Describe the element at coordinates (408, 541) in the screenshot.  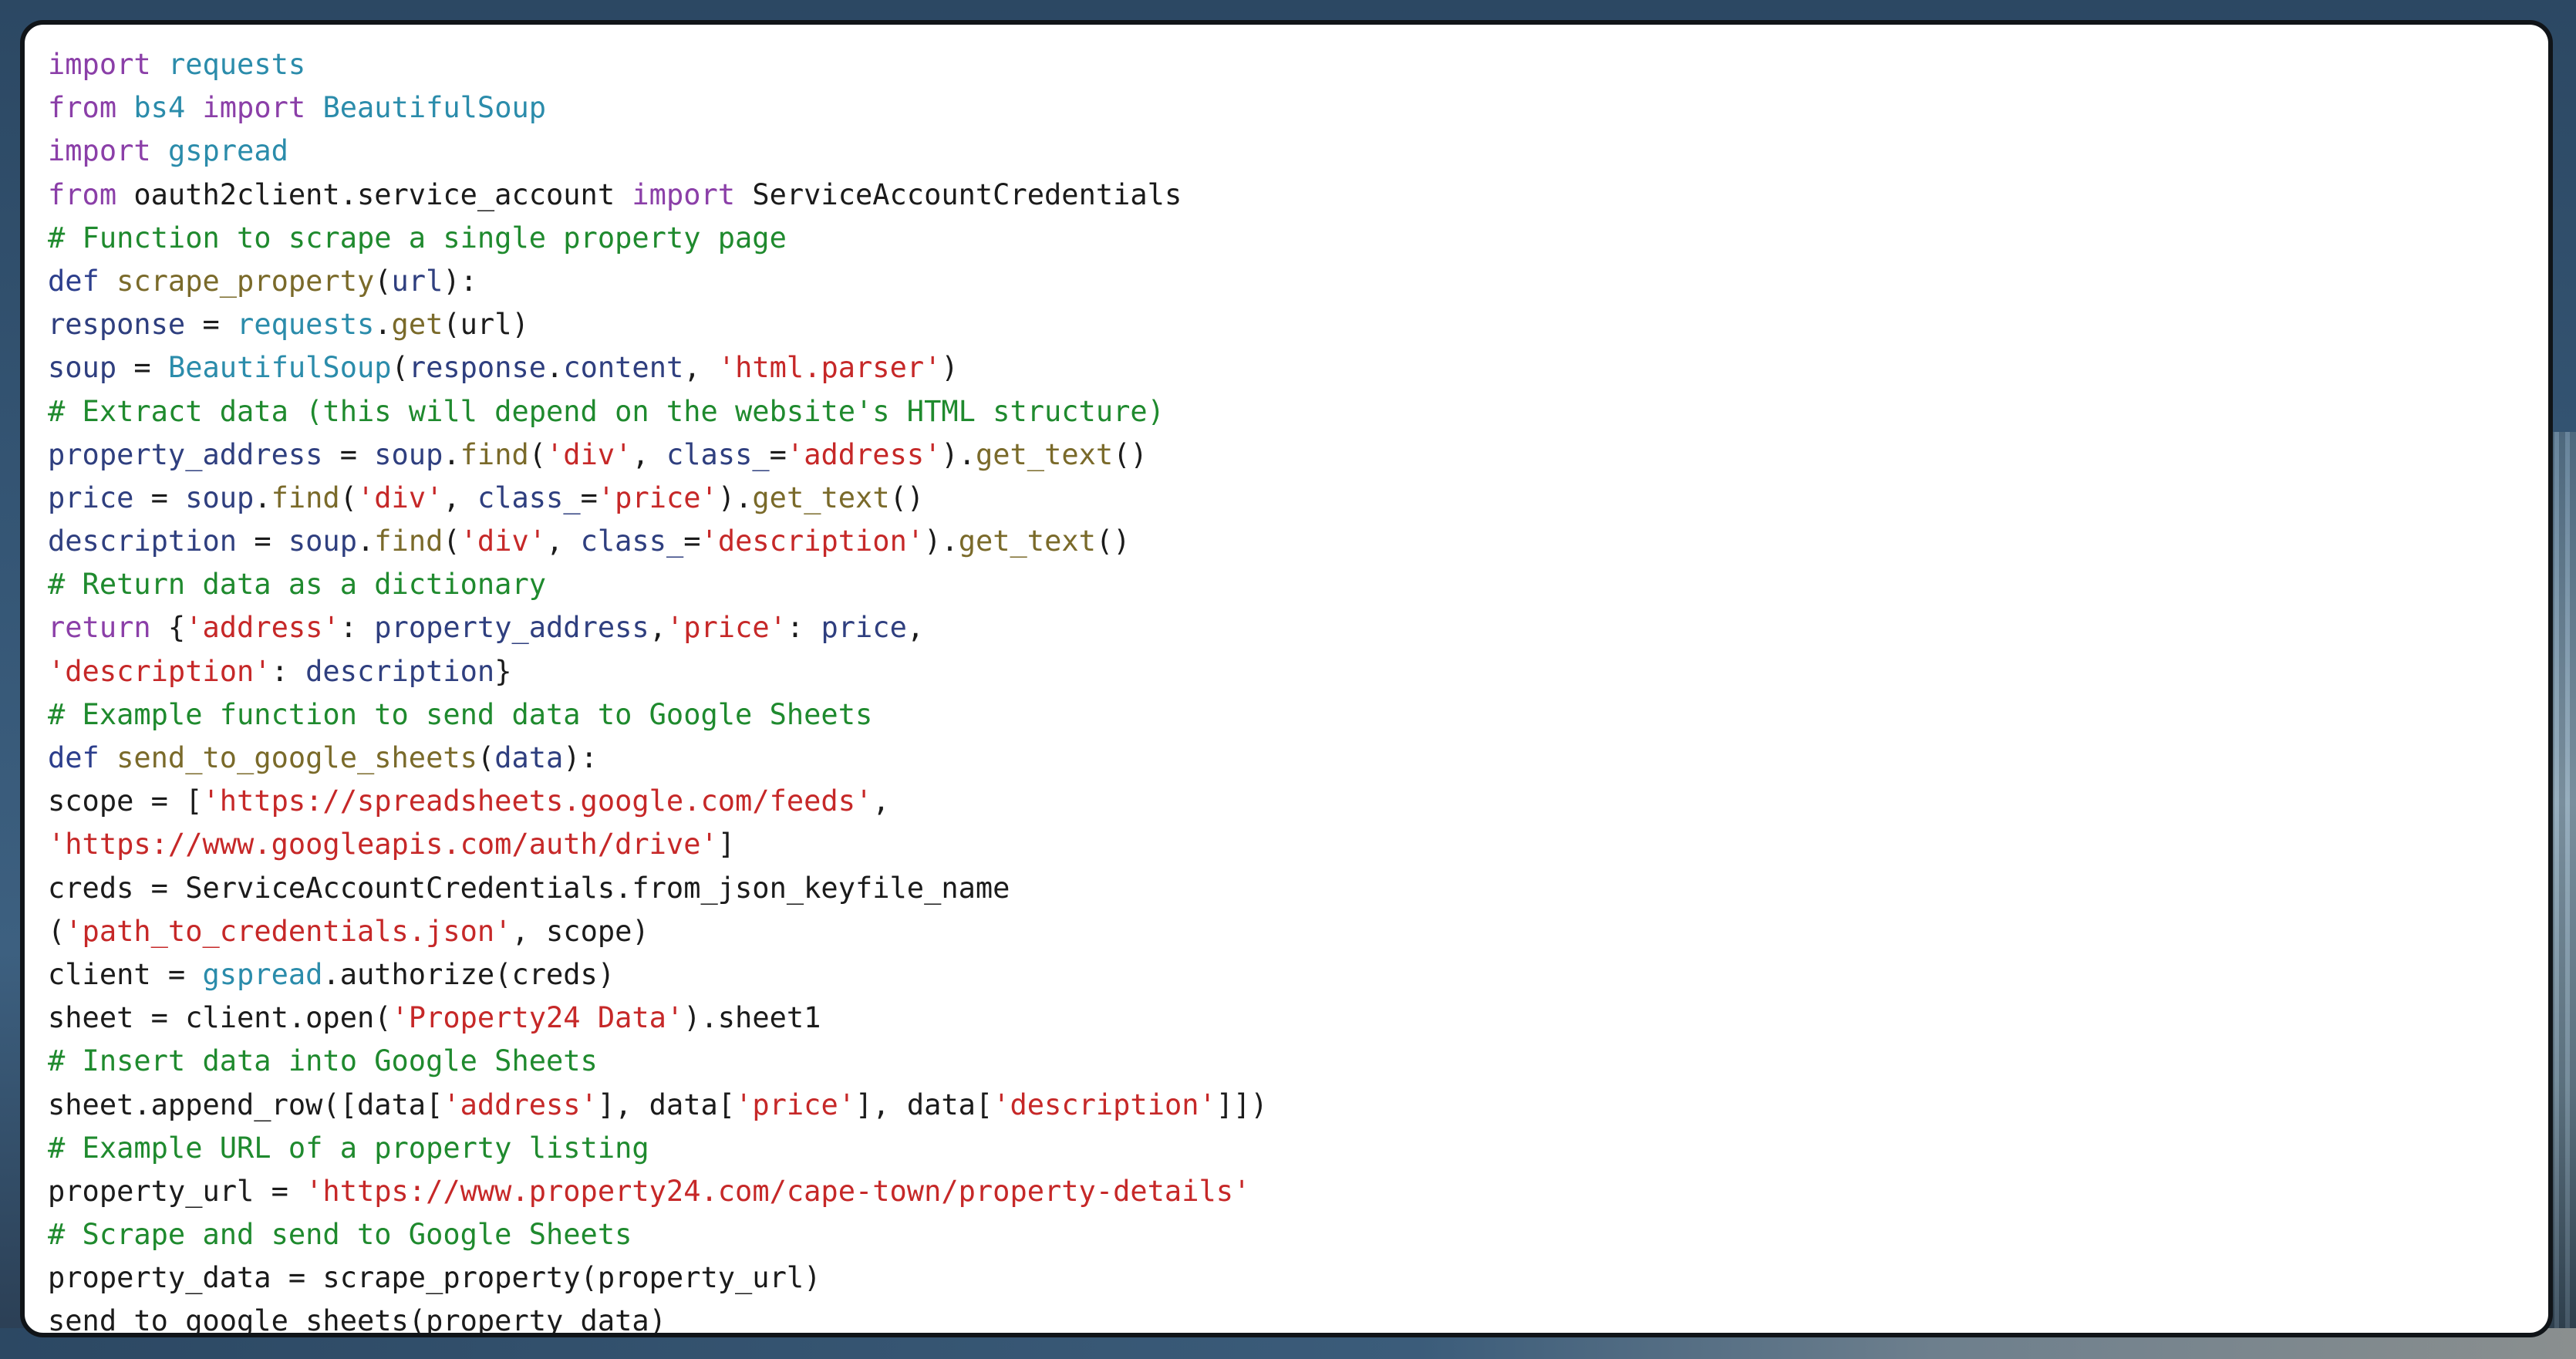
I see `code-token: find` at that location.